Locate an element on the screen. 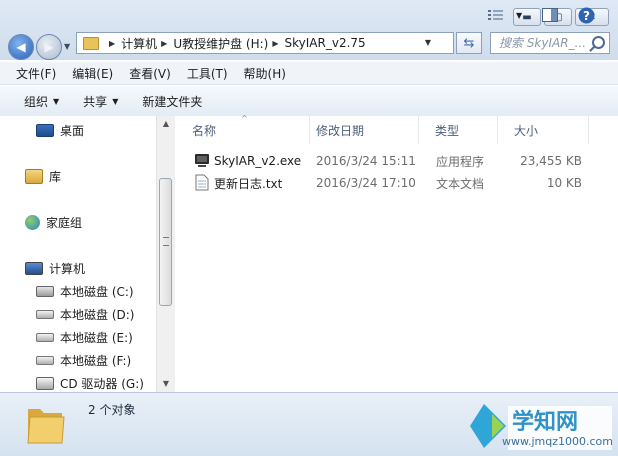  sidebar-item-label: 本地磁盘 (F:) is located at coordinates (96, 361).